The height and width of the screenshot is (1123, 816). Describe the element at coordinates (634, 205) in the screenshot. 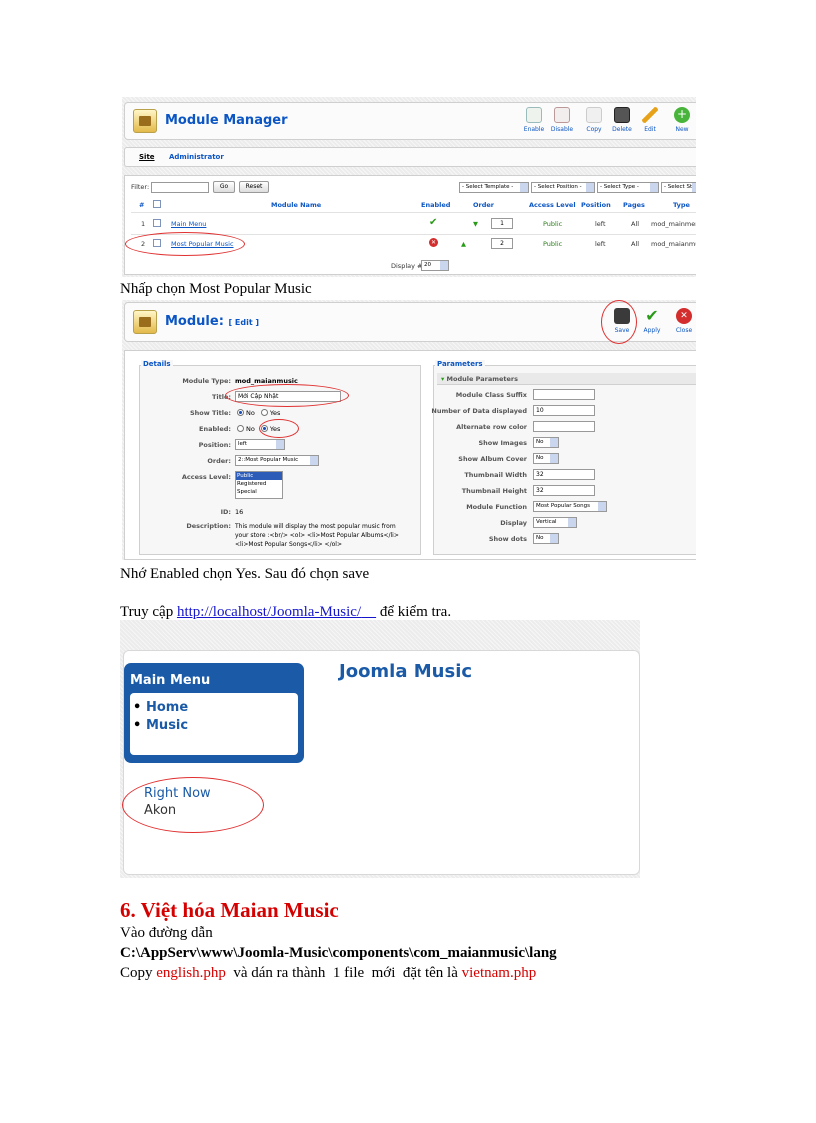

I see `col-pages: Pages` at that location.